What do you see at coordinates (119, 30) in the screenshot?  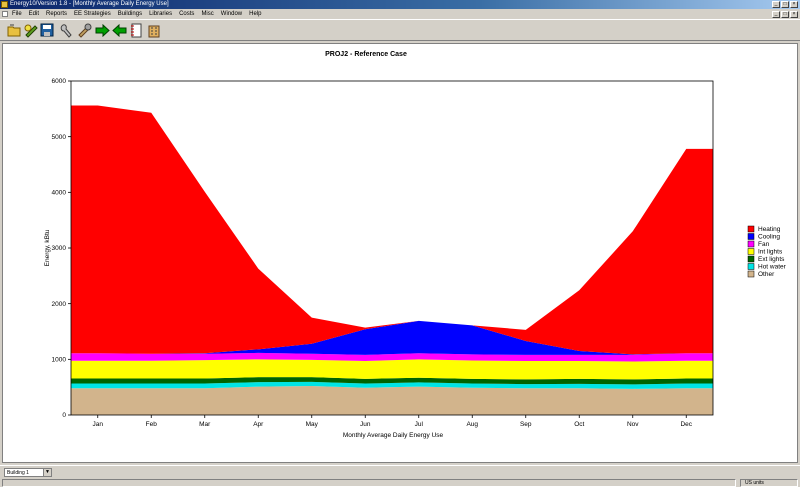 I see `arrow-left-icon` at bounding box center [119, 30].